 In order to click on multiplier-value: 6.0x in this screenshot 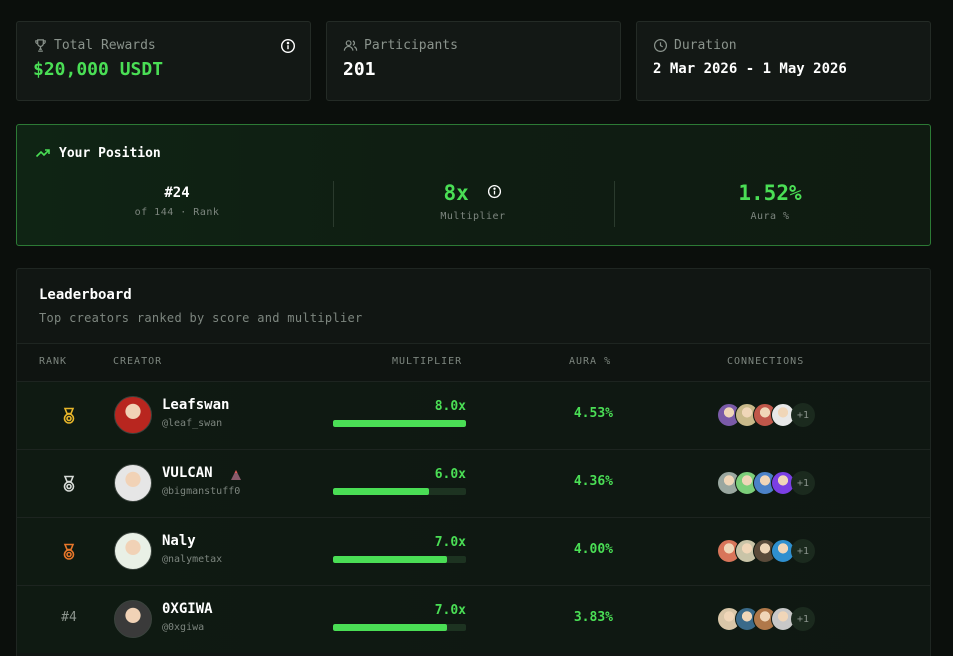, I will do `click(450, 474)`.